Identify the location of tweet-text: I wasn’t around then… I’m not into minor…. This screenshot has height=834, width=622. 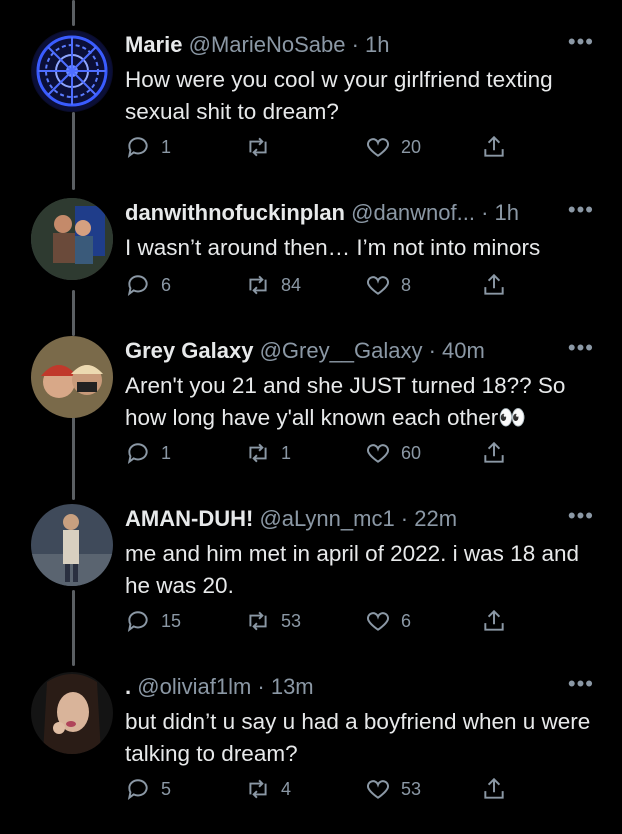
(333, 247).